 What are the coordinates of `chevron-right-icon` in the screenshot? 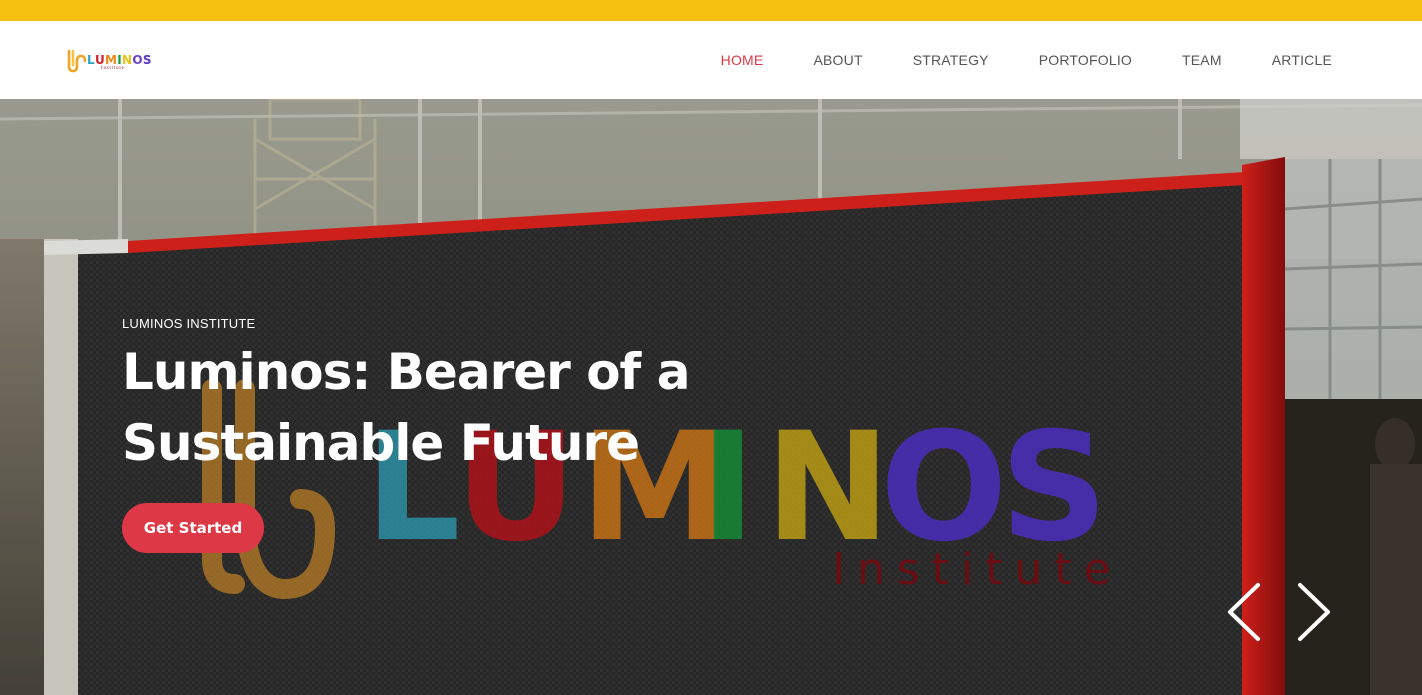 It's located at (1314, 612).